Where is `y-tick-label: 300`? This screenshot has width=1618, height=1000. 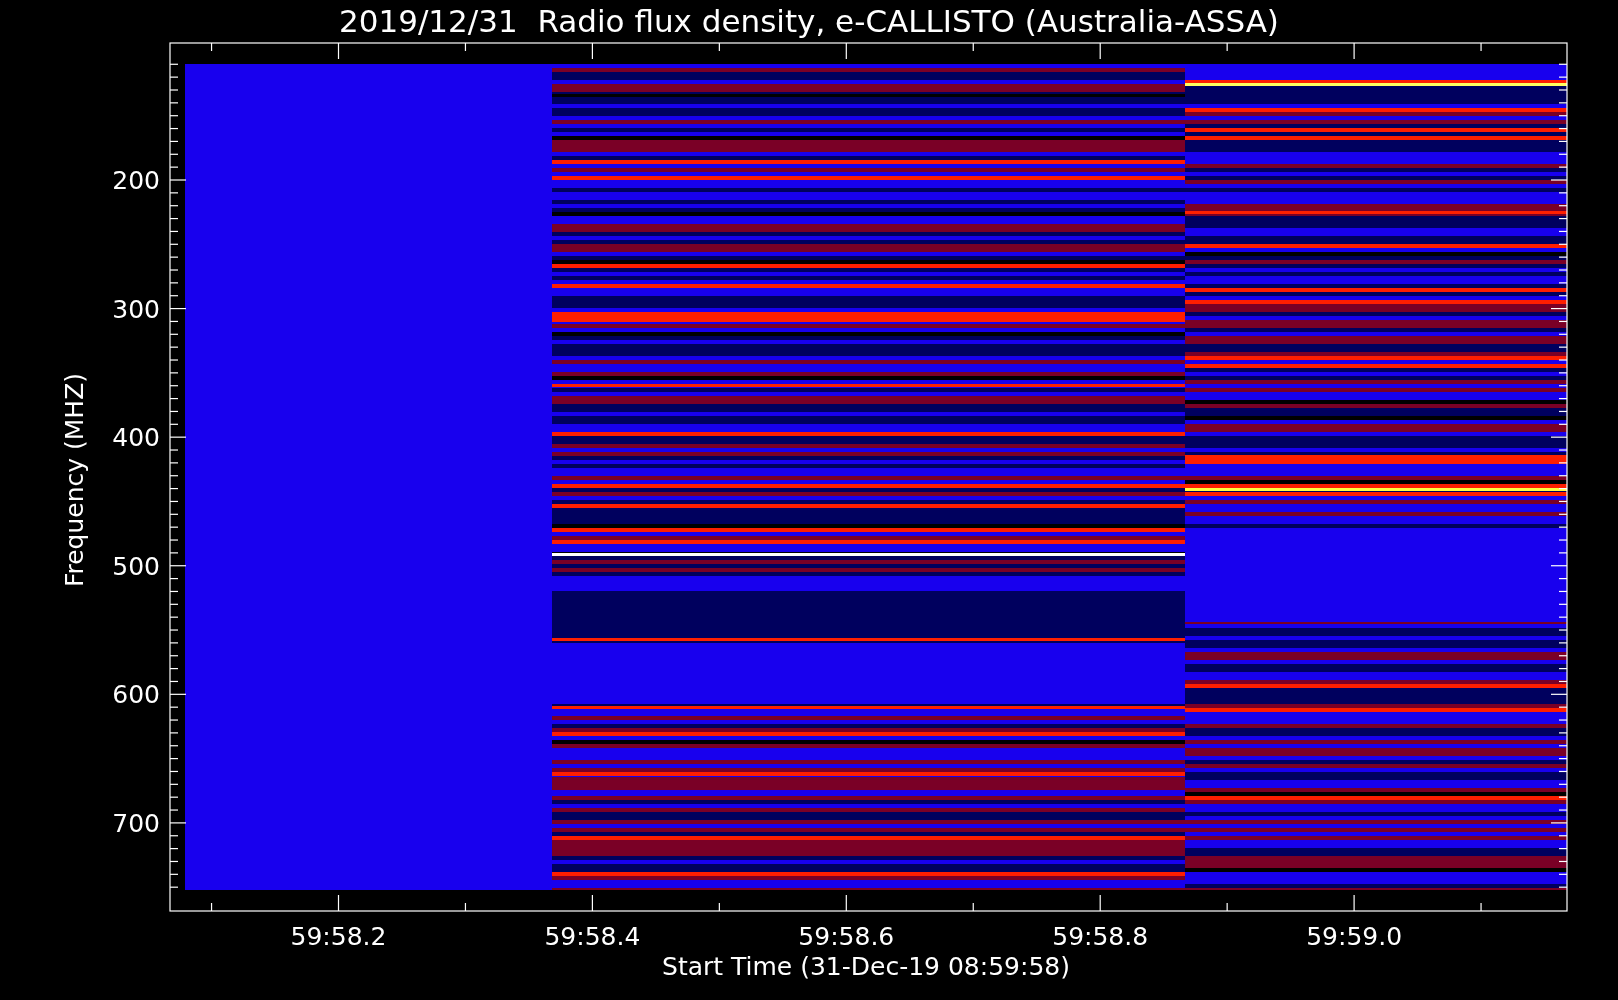
y-tick-label: 300 is located at coordinates (136, 309).